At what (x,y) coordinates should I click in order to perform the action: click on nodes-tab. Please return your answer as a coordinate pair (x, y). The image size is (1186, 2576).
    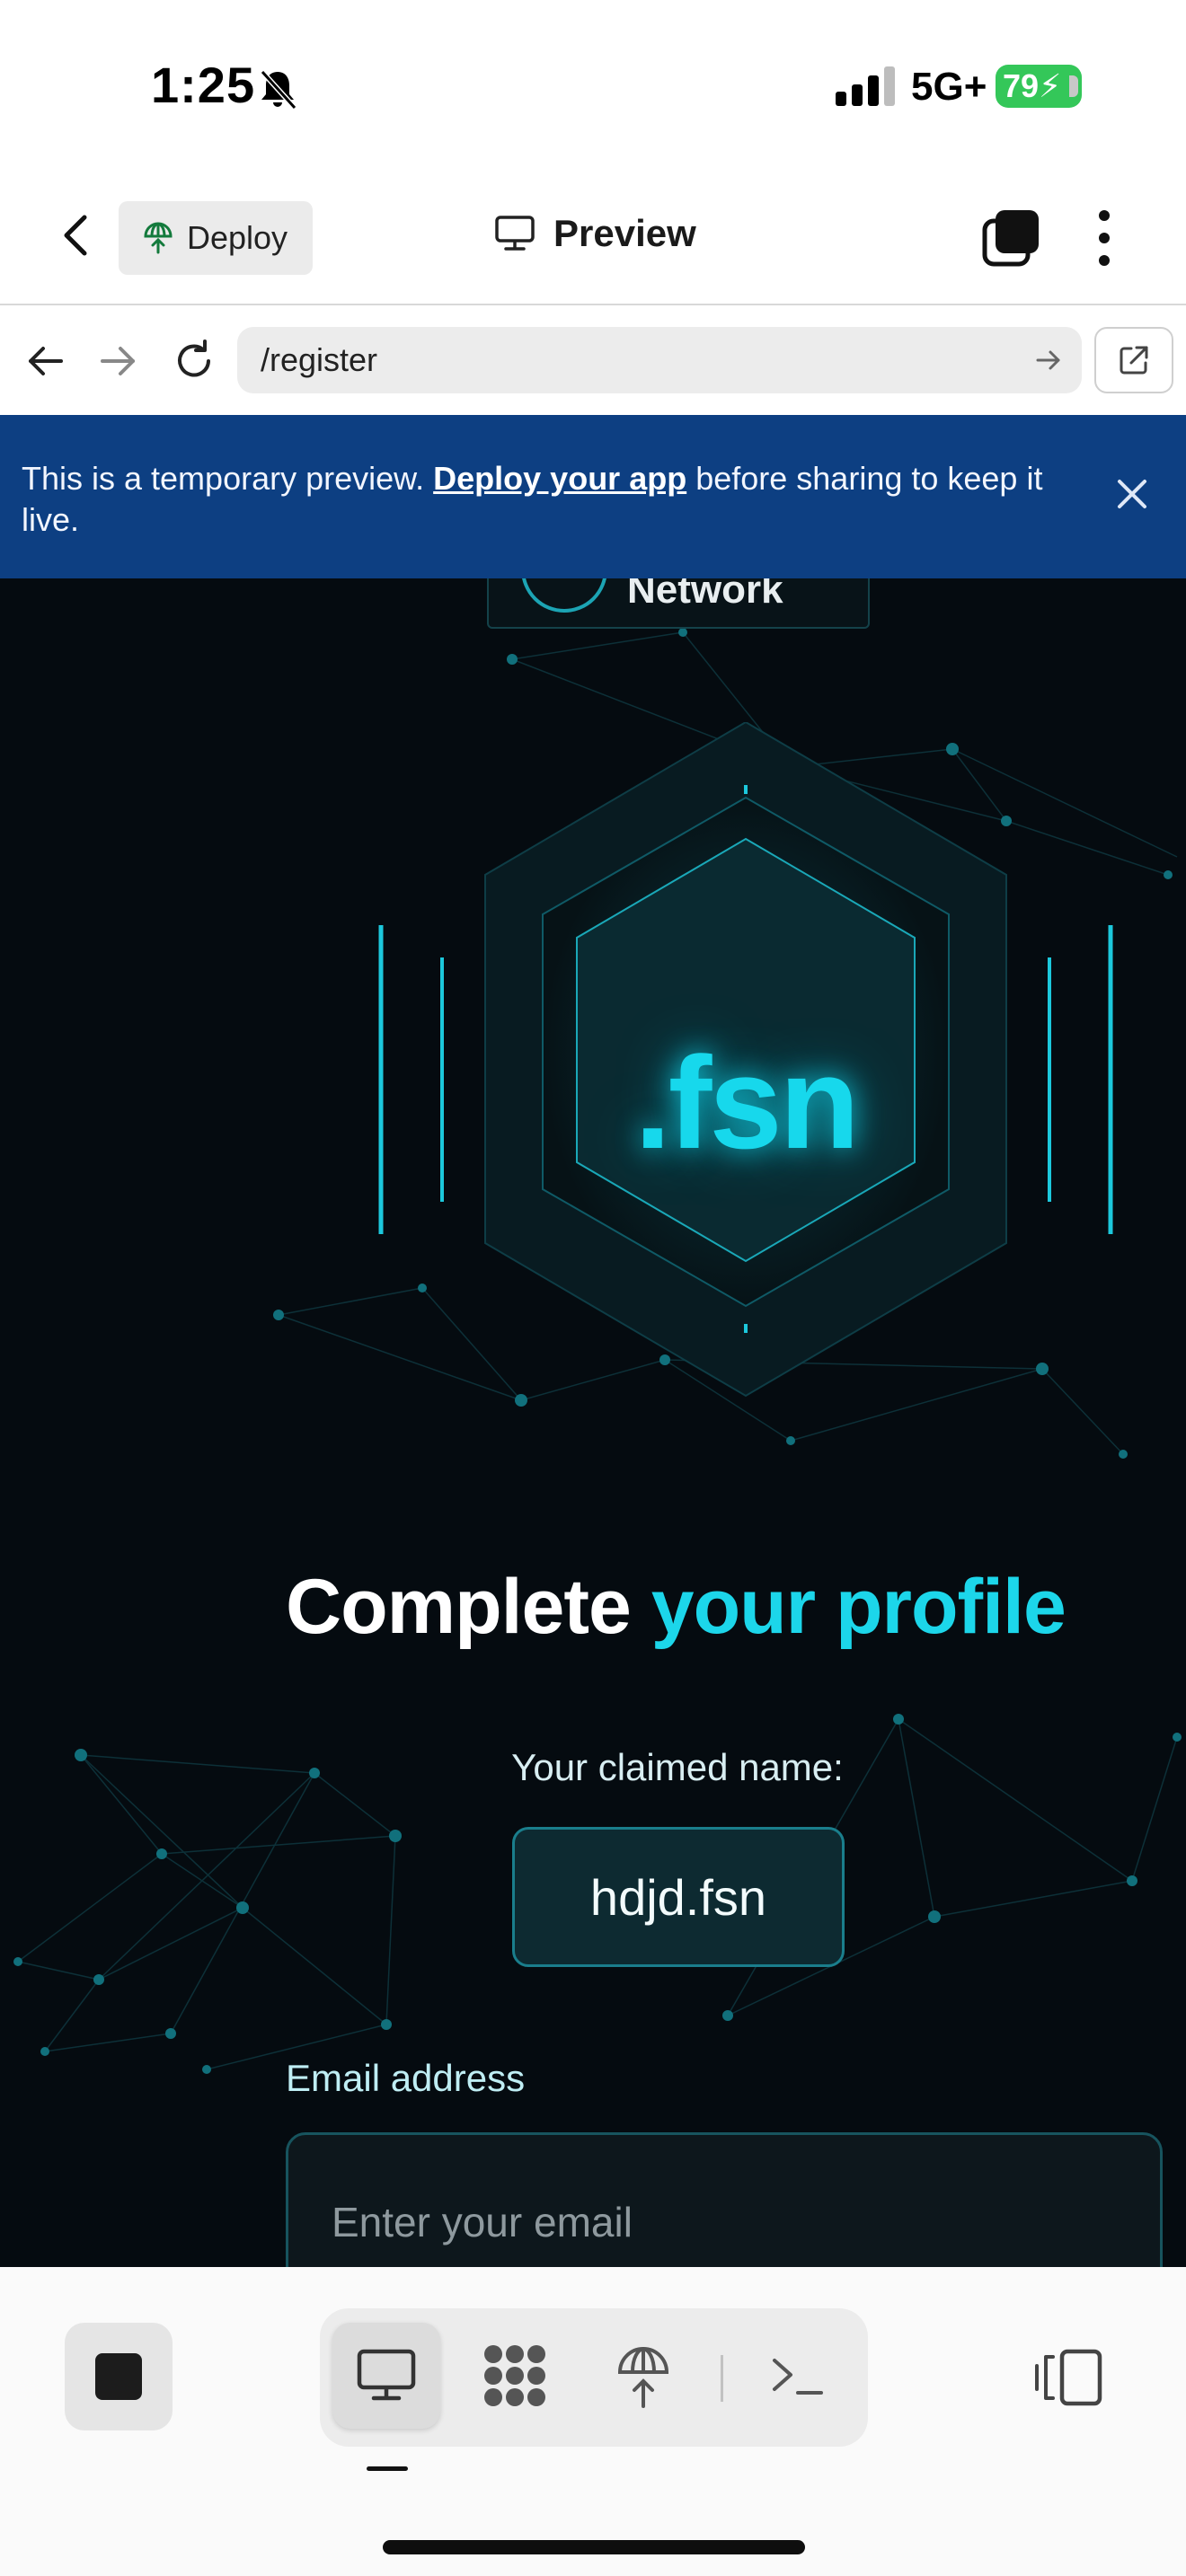
    Looking at the image, I should click on (514, 2376).